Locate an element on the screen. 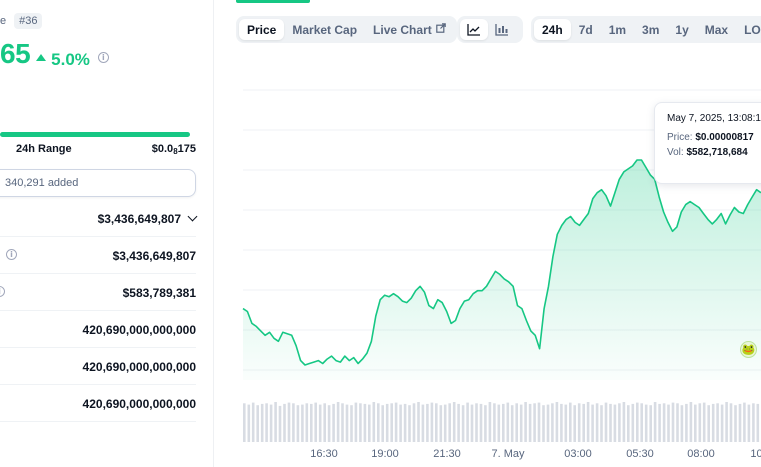  rank-badge: #36 is located at coordinates (28, 21).